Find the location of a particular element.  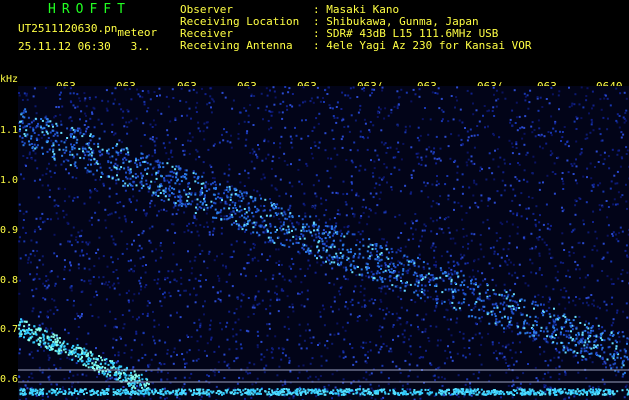

y-tick-label: 0.9 is located at coordinates (9, 230).